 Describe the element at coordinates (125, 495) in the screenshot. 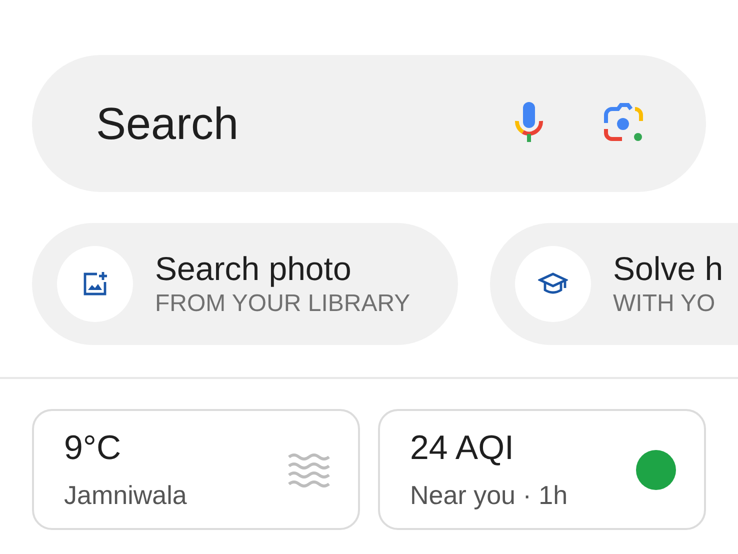

I see `card-subtitle: Jamniwala` at that location.